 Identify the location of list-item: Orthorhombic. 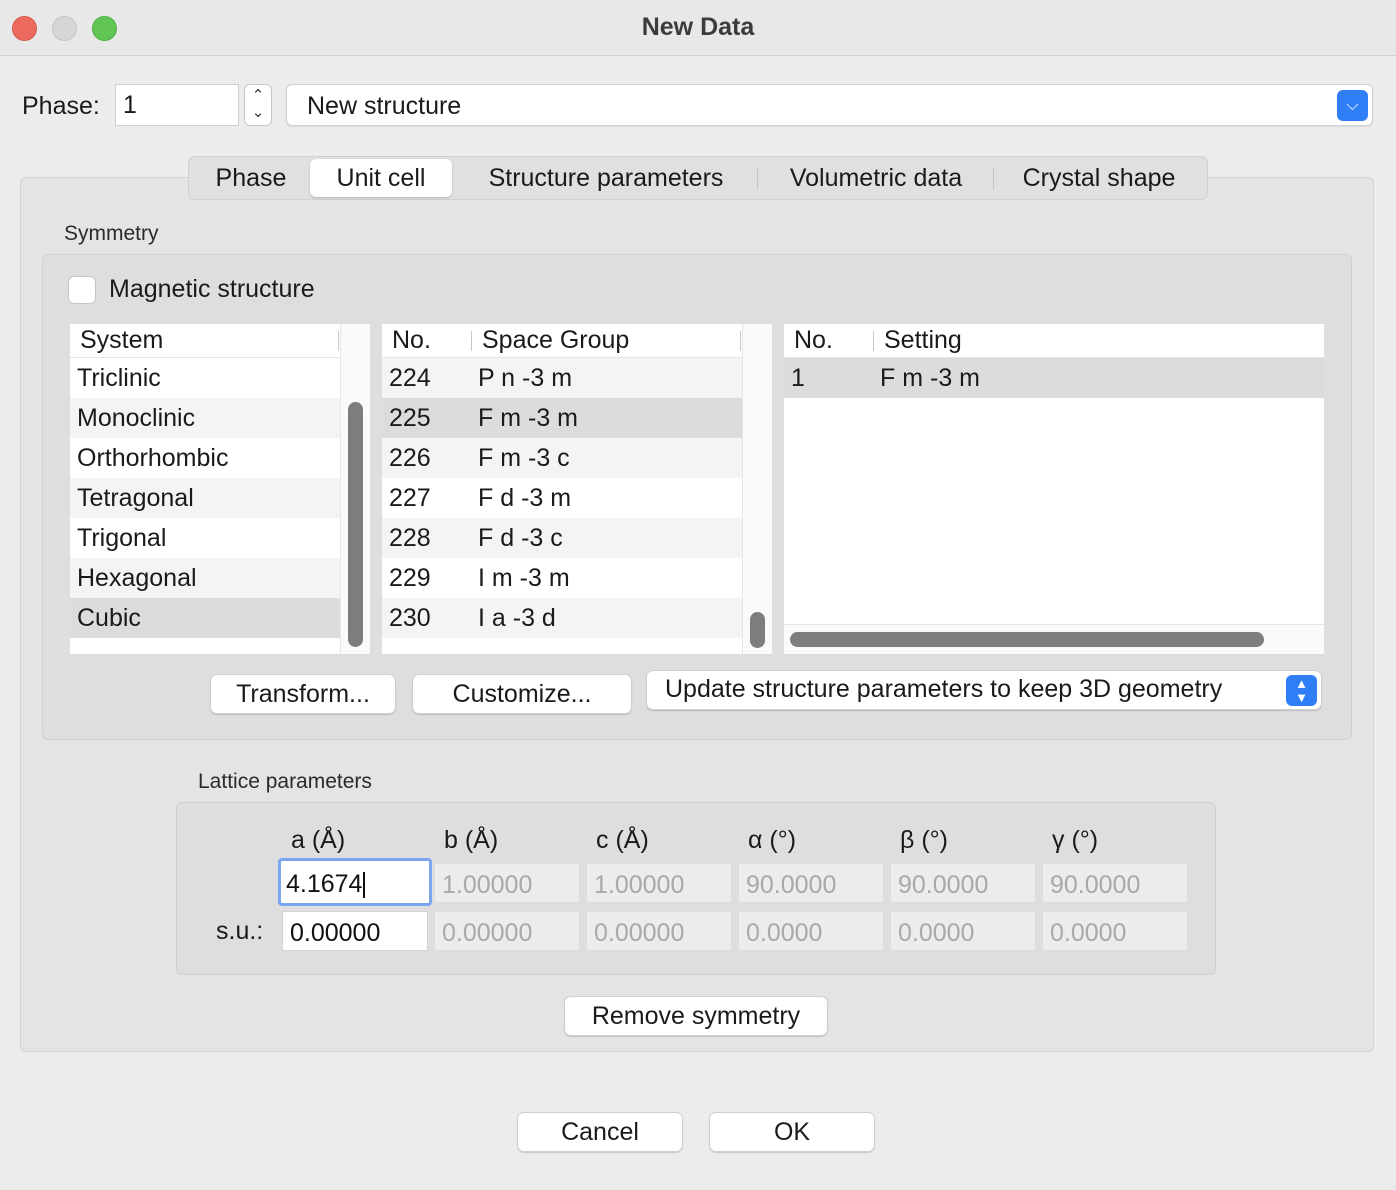
(205, 458).